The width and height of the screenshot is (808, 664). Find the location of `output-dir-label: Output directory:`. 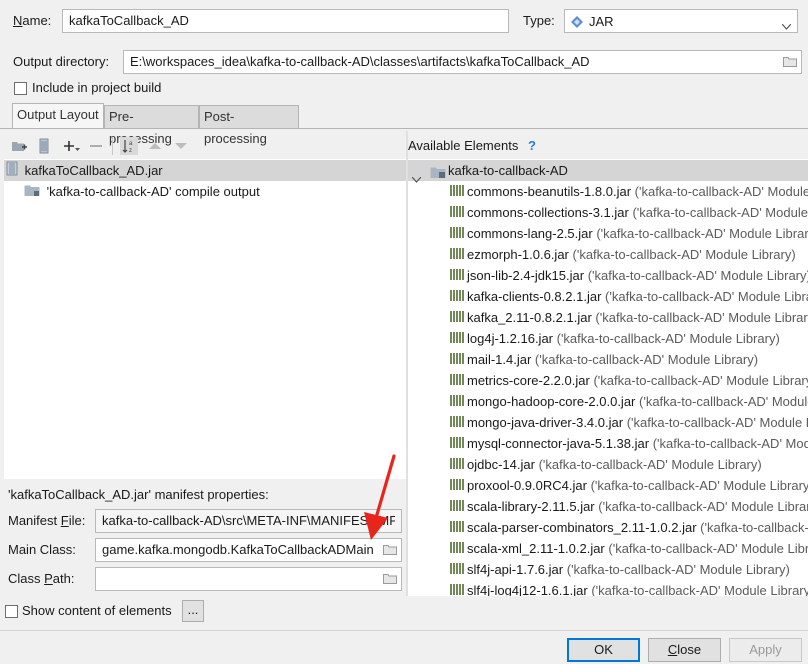

output-dir-label: Output directory: is located at coordinates (61, 61).